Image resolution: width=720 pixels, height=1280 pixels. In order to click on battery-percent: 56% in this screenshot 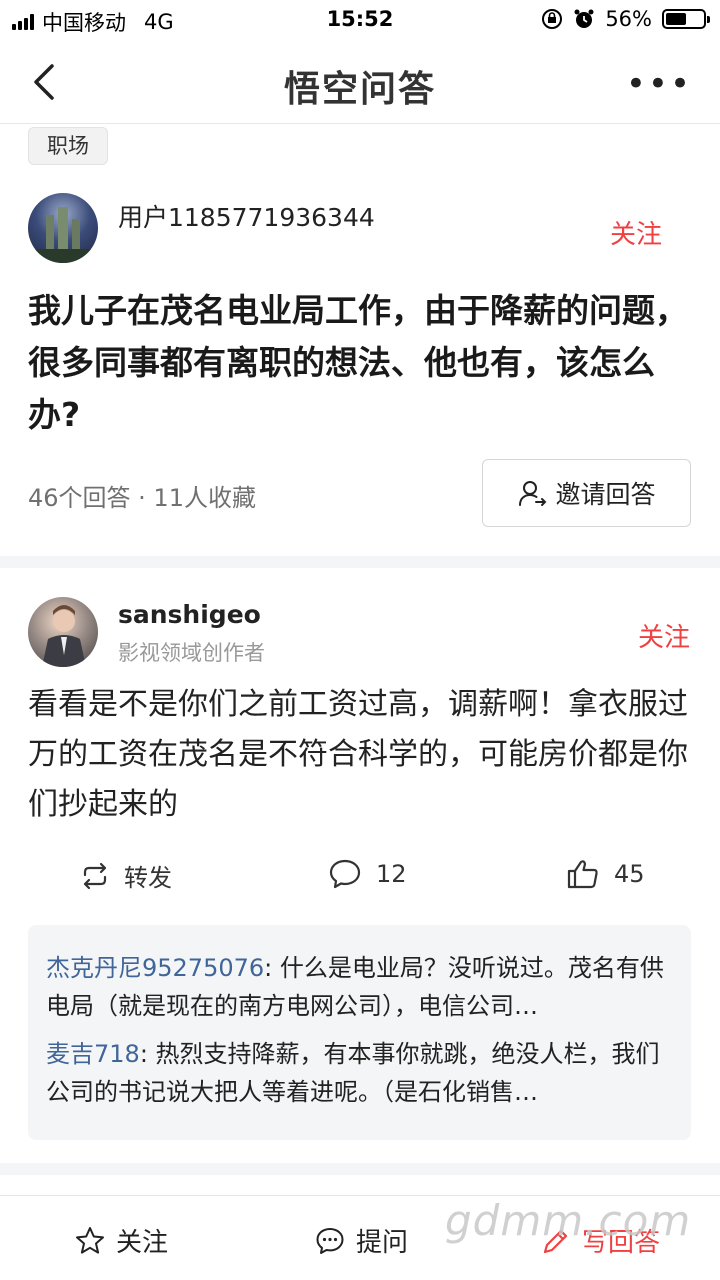, I will do `click(628, 19)`.